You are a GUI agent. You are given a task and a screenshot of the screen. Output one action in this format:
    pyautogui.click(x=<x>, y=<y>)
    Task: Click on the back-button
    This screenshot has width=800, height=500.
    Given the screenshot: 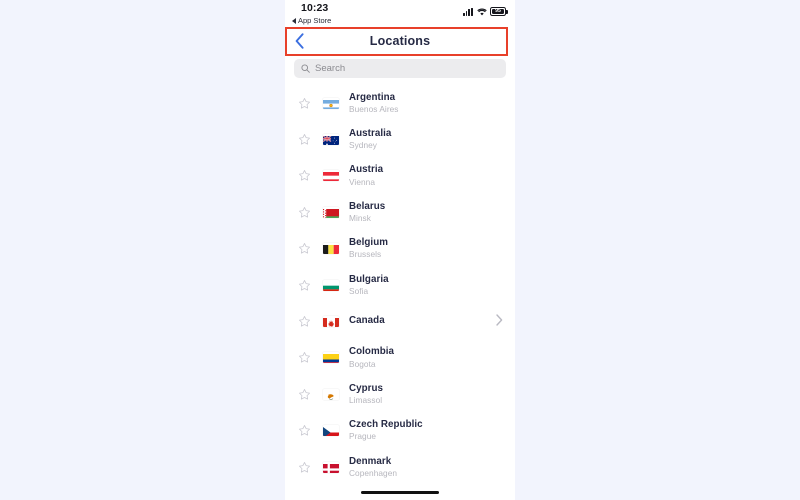 What is the action you would take?
    pyautogui.click(x=299, y=41)
    